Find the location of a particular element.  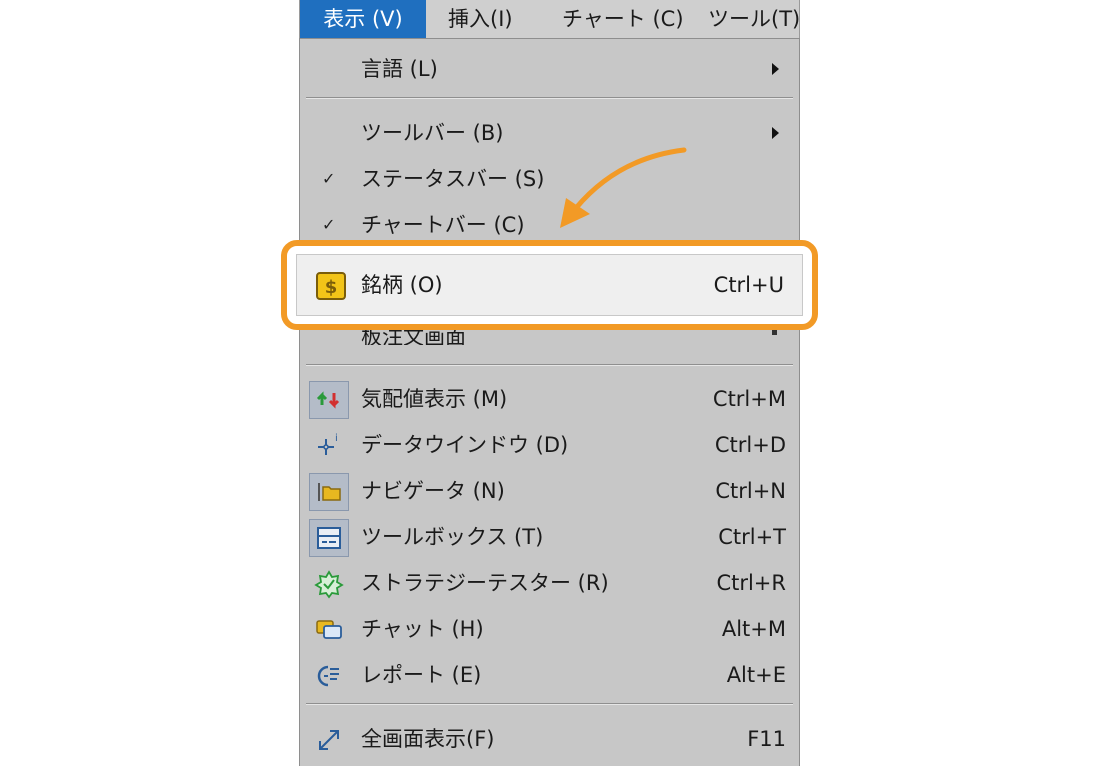

menu-item-market-watch: 気配値表示 (M) Ctrl+M is located at coordinates (549, 399).